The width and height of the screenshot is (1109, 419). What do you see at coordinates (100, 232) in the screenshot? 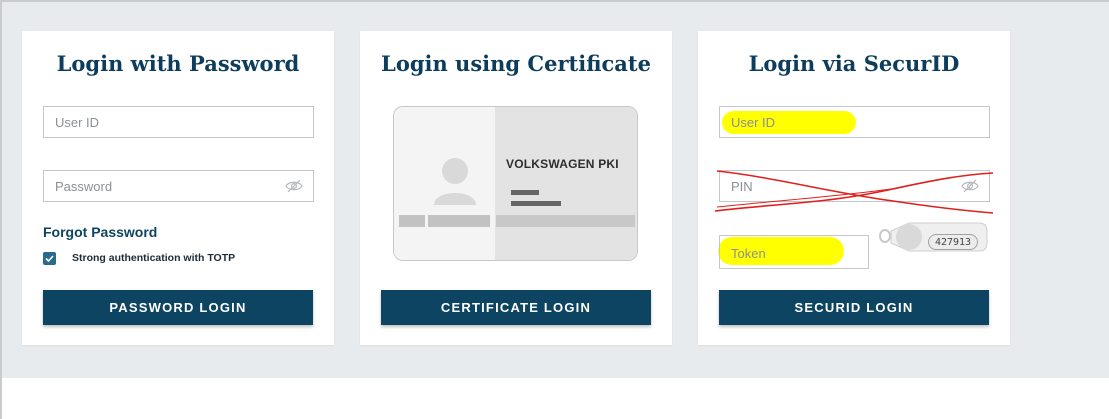
I see `forgot-password-link: Forgot Password` at bounding box center [100, 232].